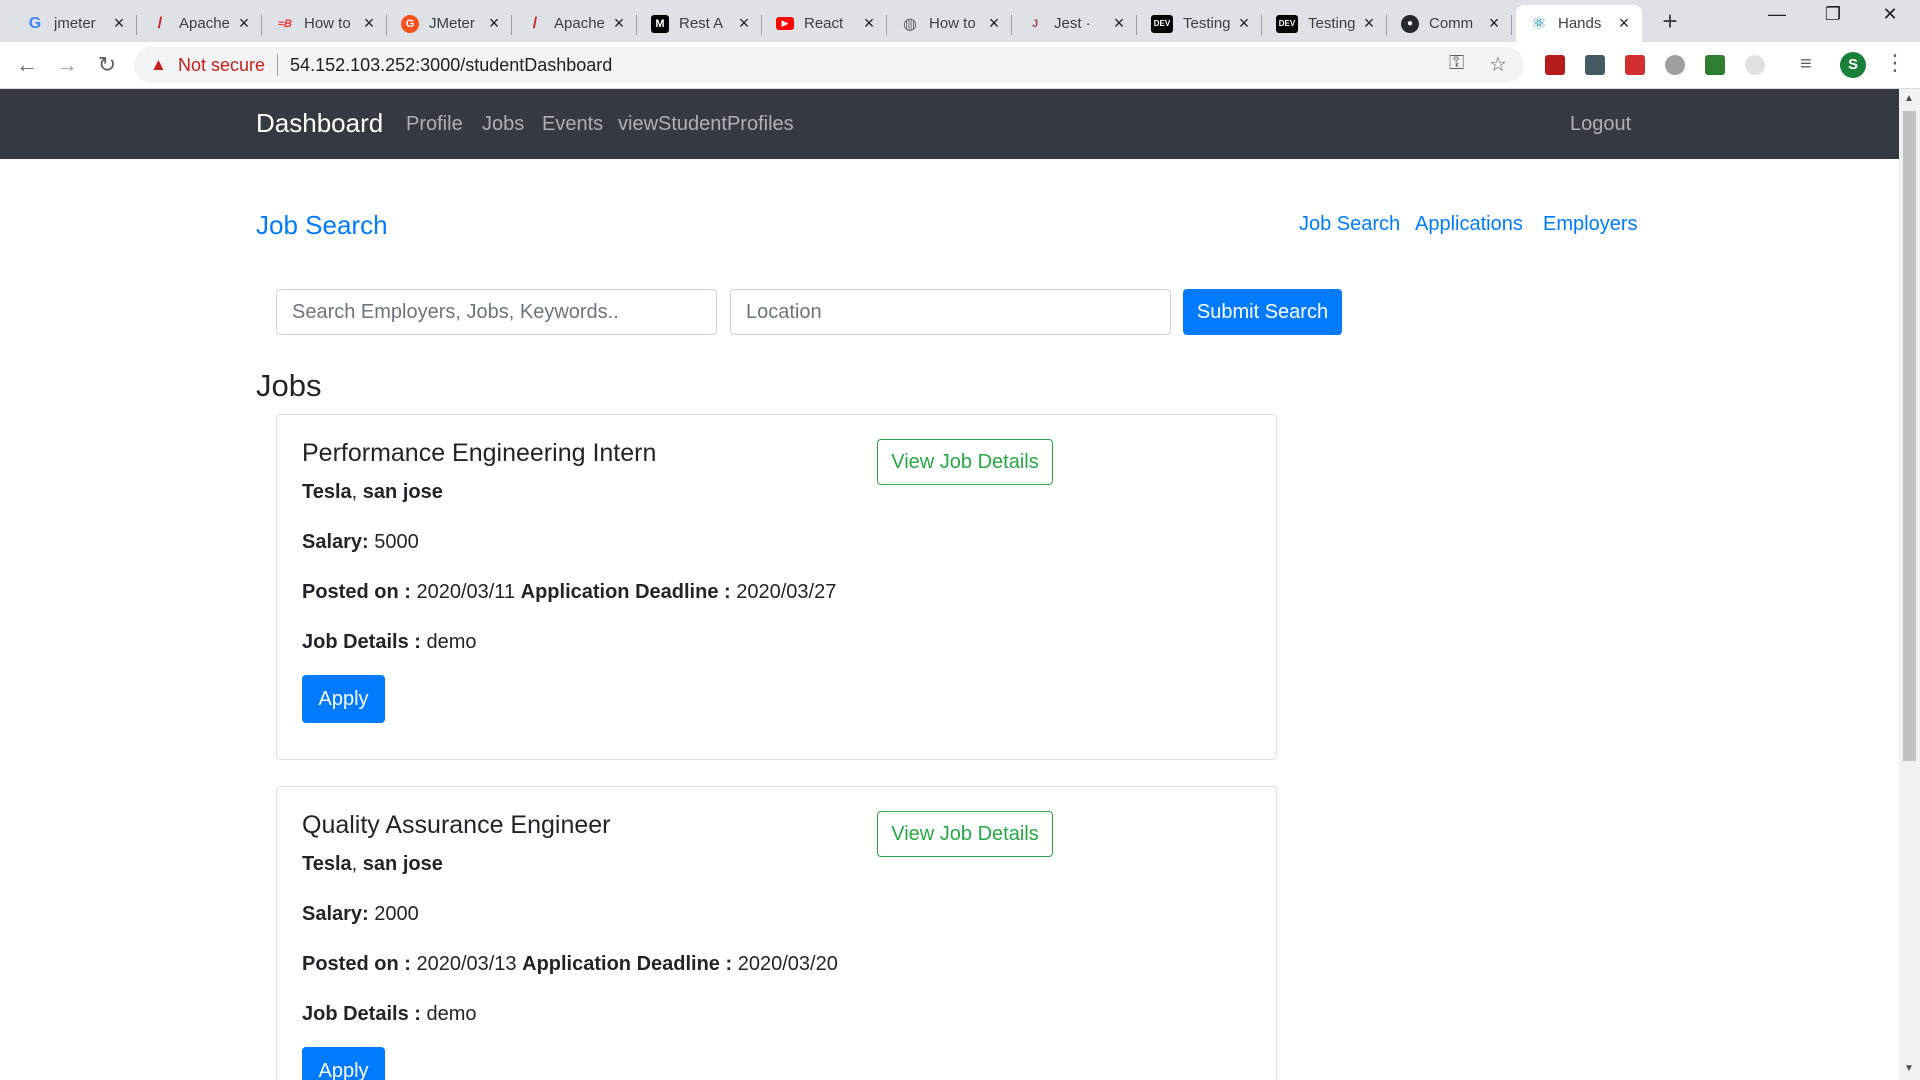 Image resolution: width=1920 pixels, height=1080 pixels. Describe the element at coordinates (1670, 21) in the screenshot. I see `new-tab-icon: +` at that location.